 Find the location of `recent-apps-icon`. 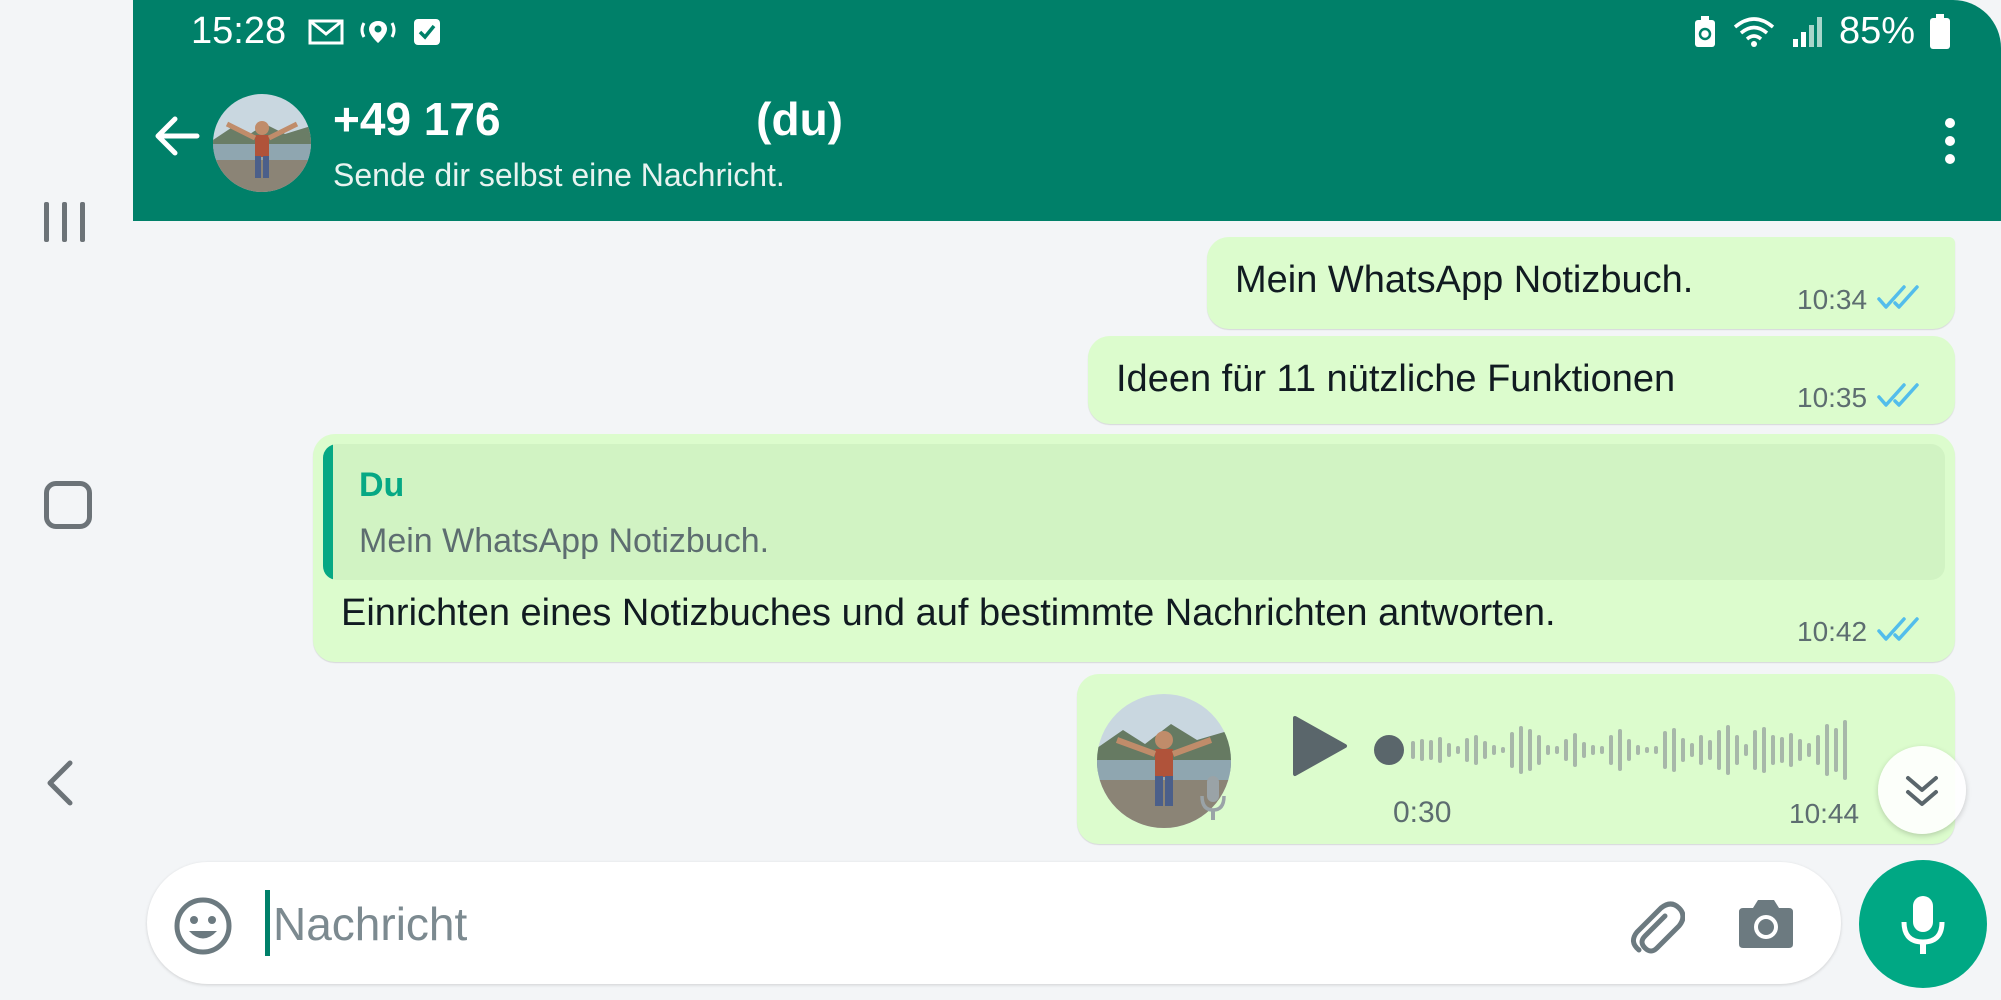

recent-apps-icon is located at coordinates (64, 222).